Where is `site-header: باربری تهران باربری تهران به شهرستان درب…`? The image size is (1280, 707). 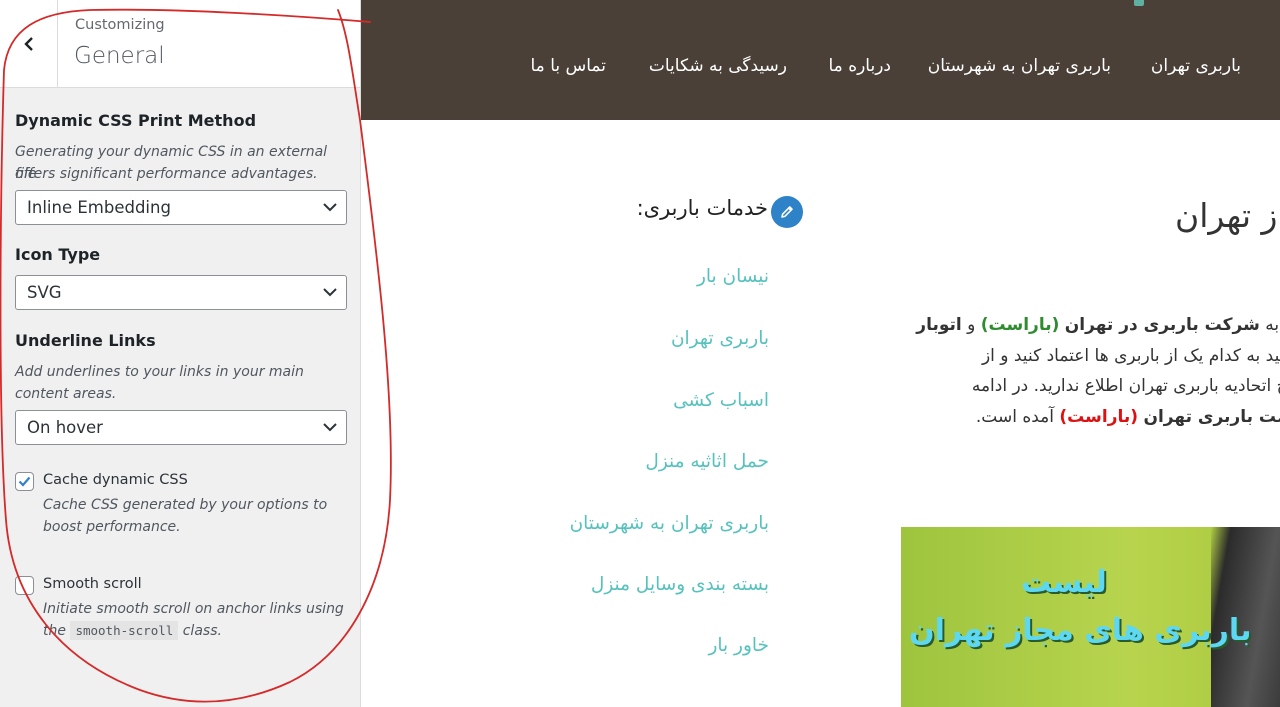 site-header: باربری تهران باربری تهران به شهرستان درب… is located at coordinates (820, 60).